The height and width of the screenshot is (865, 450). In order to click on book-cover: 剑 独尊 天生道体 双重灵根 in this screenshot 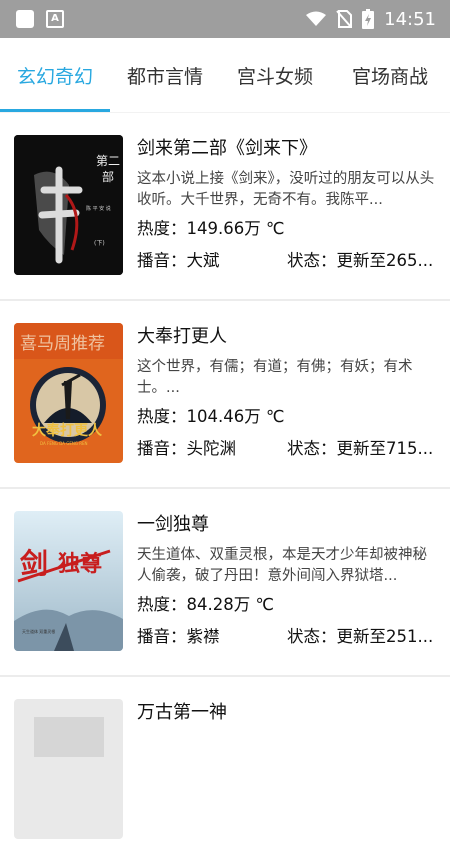, I will do `click(68, 581)`.